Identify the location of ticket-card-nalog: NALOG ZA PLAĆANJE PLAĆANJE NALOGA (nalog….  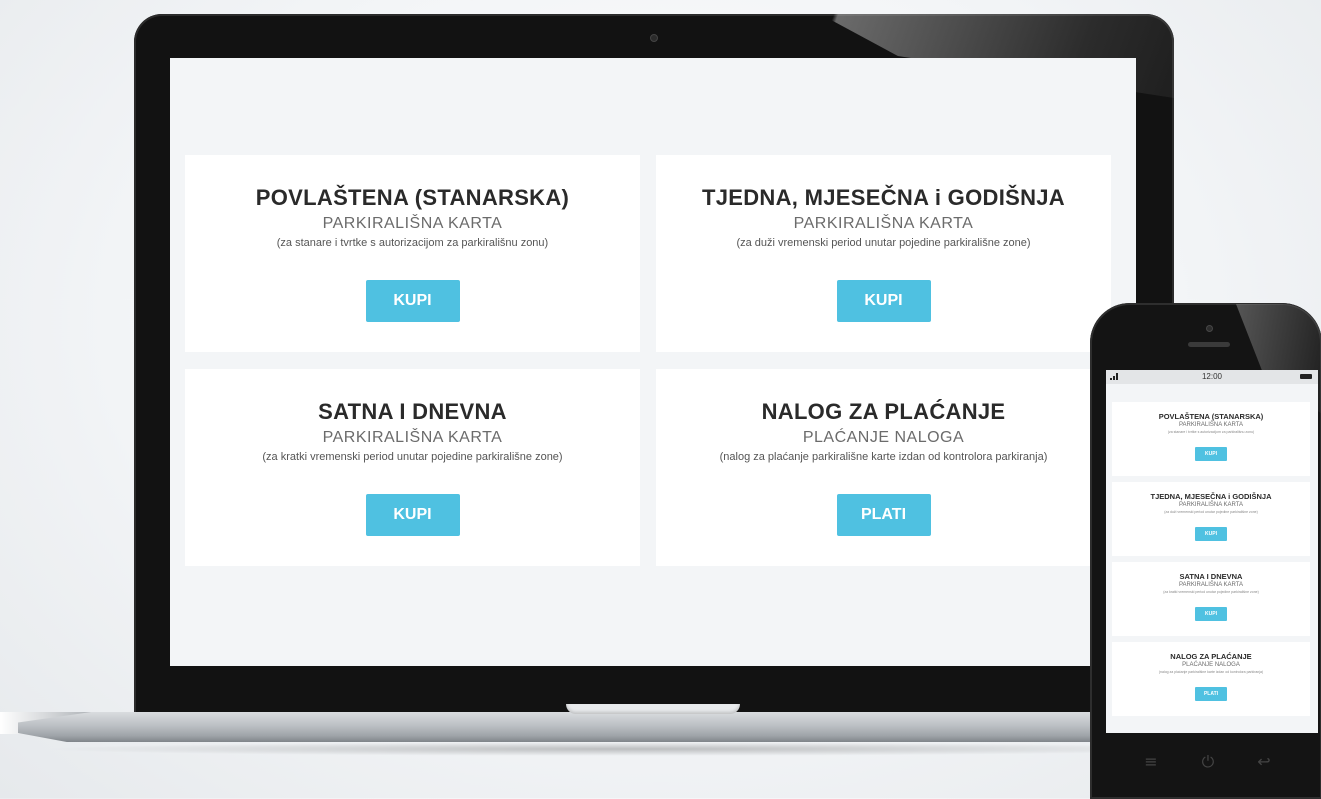
(883, 467).